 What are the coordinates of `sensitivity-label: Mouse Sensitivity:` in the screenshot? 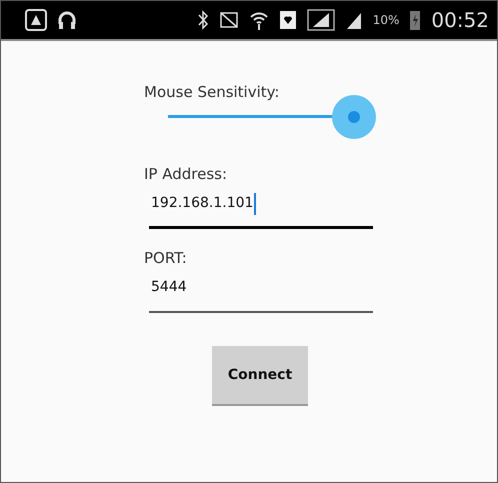 It's located at (212, 92).